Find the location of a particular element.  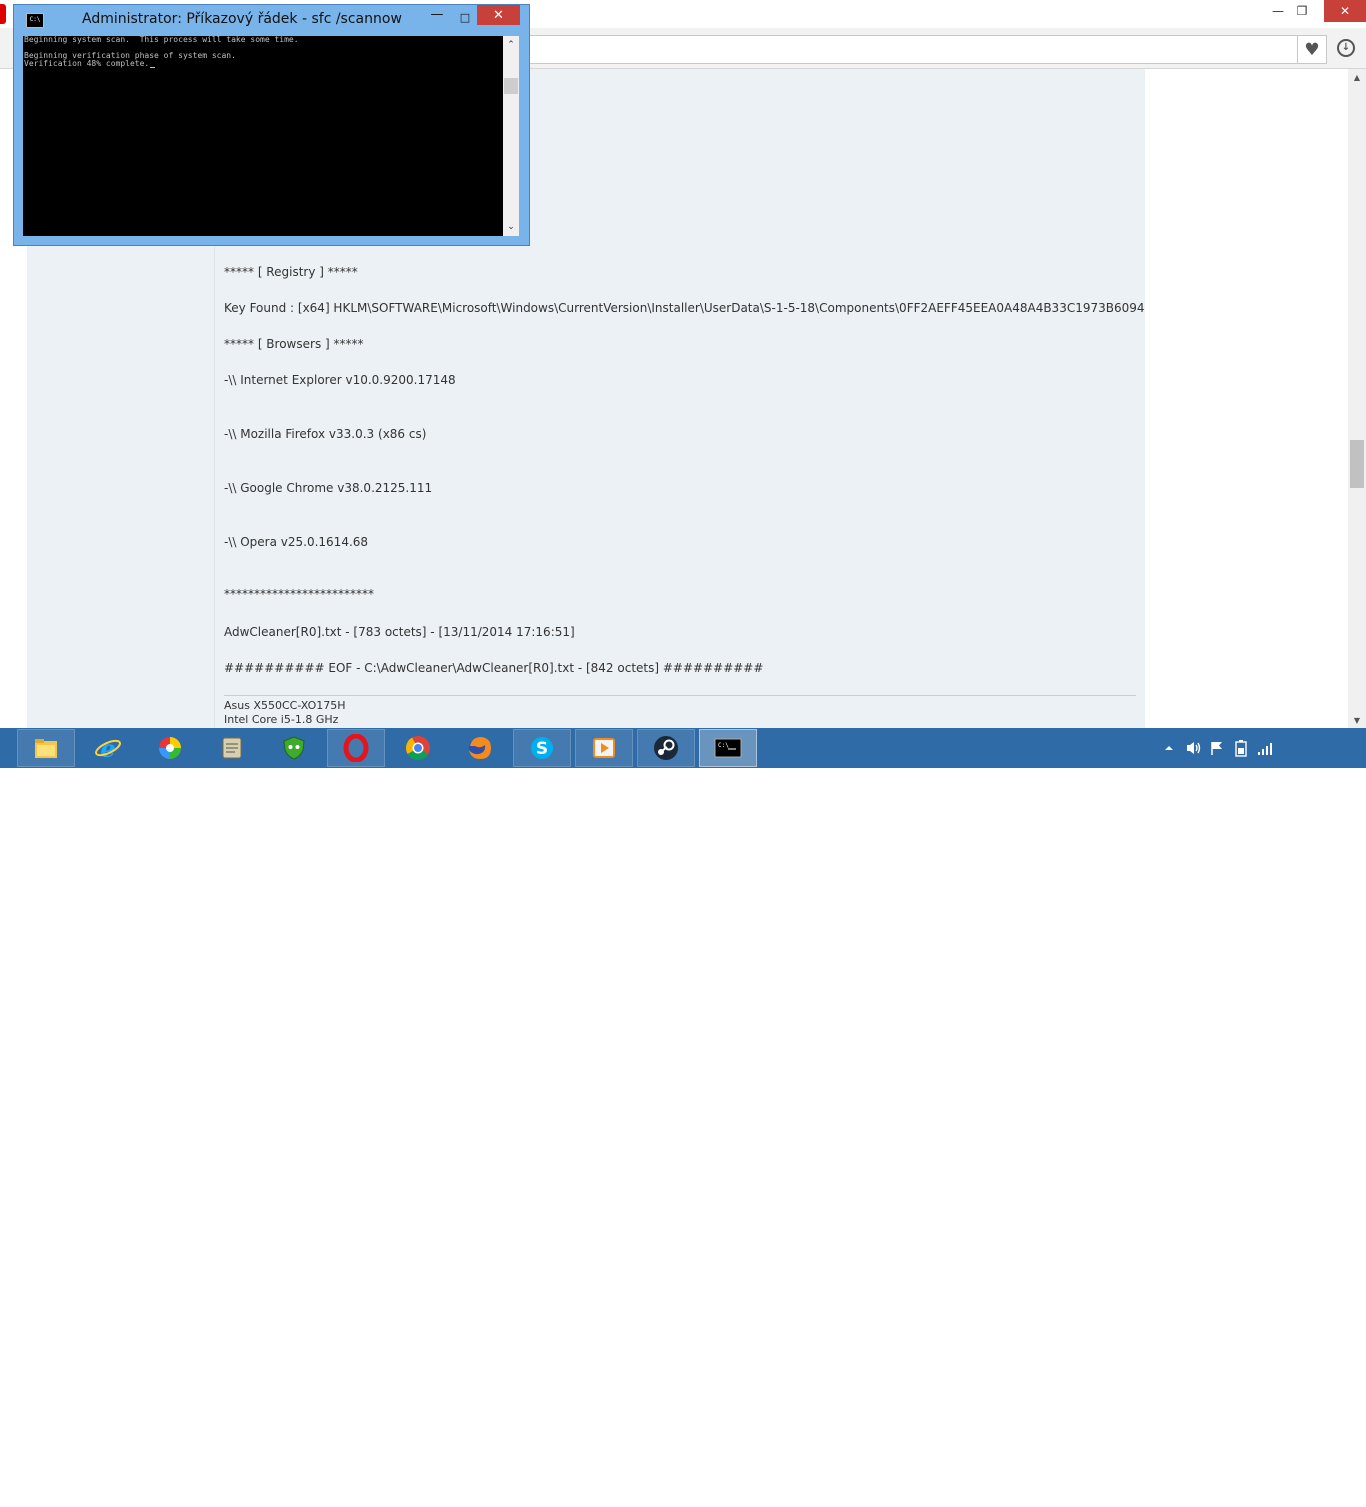

cmd-window-icon: C:\ is located at coordinates (35, 20).